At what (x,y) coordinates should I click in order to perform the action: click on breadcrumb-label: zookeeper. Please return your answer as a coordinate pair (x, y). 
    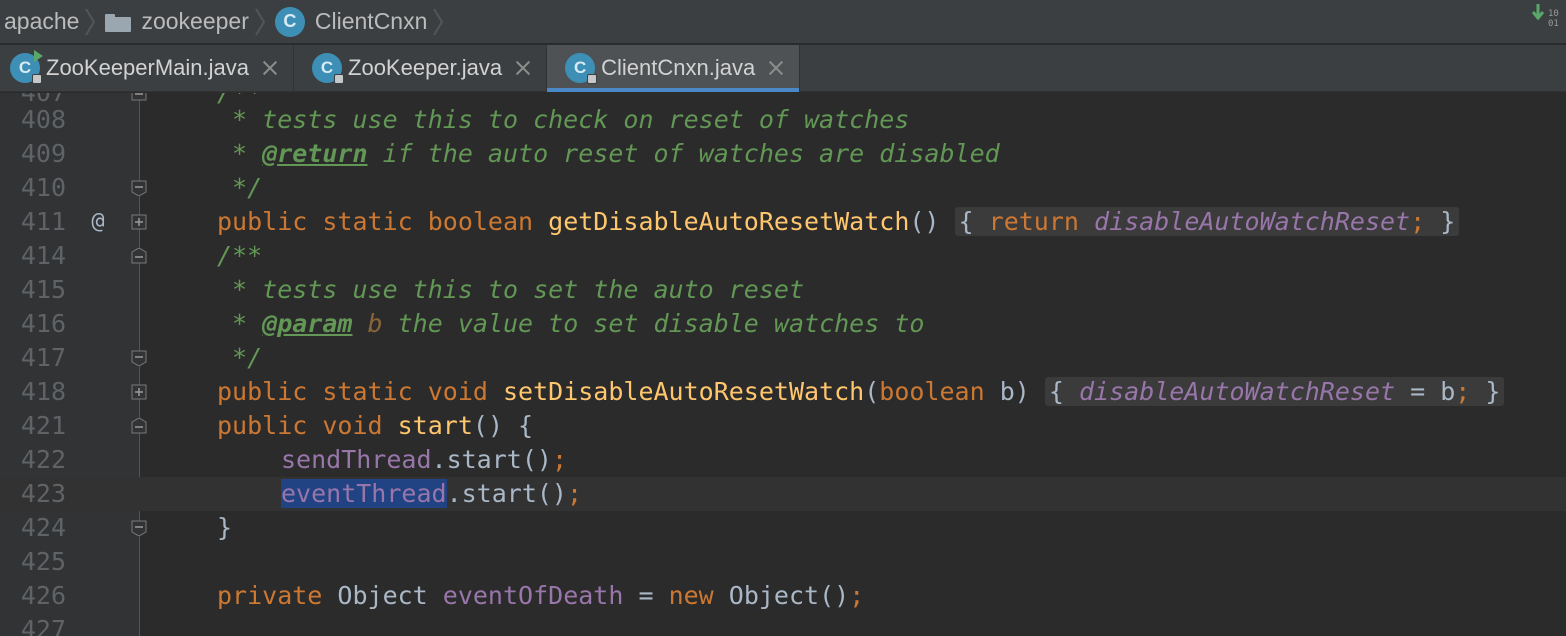
    Looking at the image, I should click on (195, 21).